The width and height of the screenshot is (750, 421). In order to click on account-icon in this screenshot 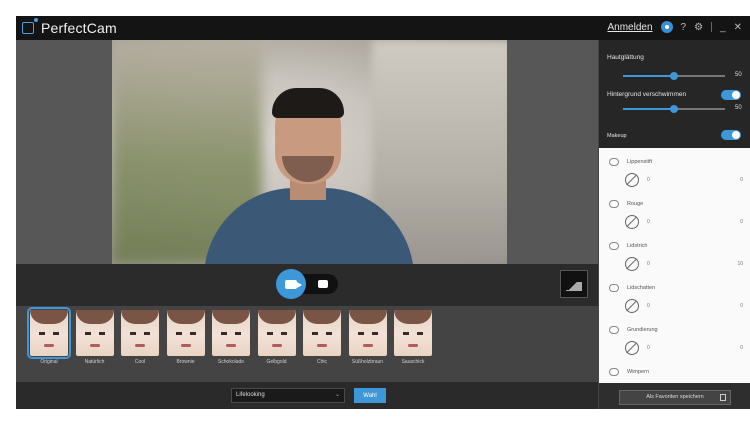, I will do `click(666, 27)`.